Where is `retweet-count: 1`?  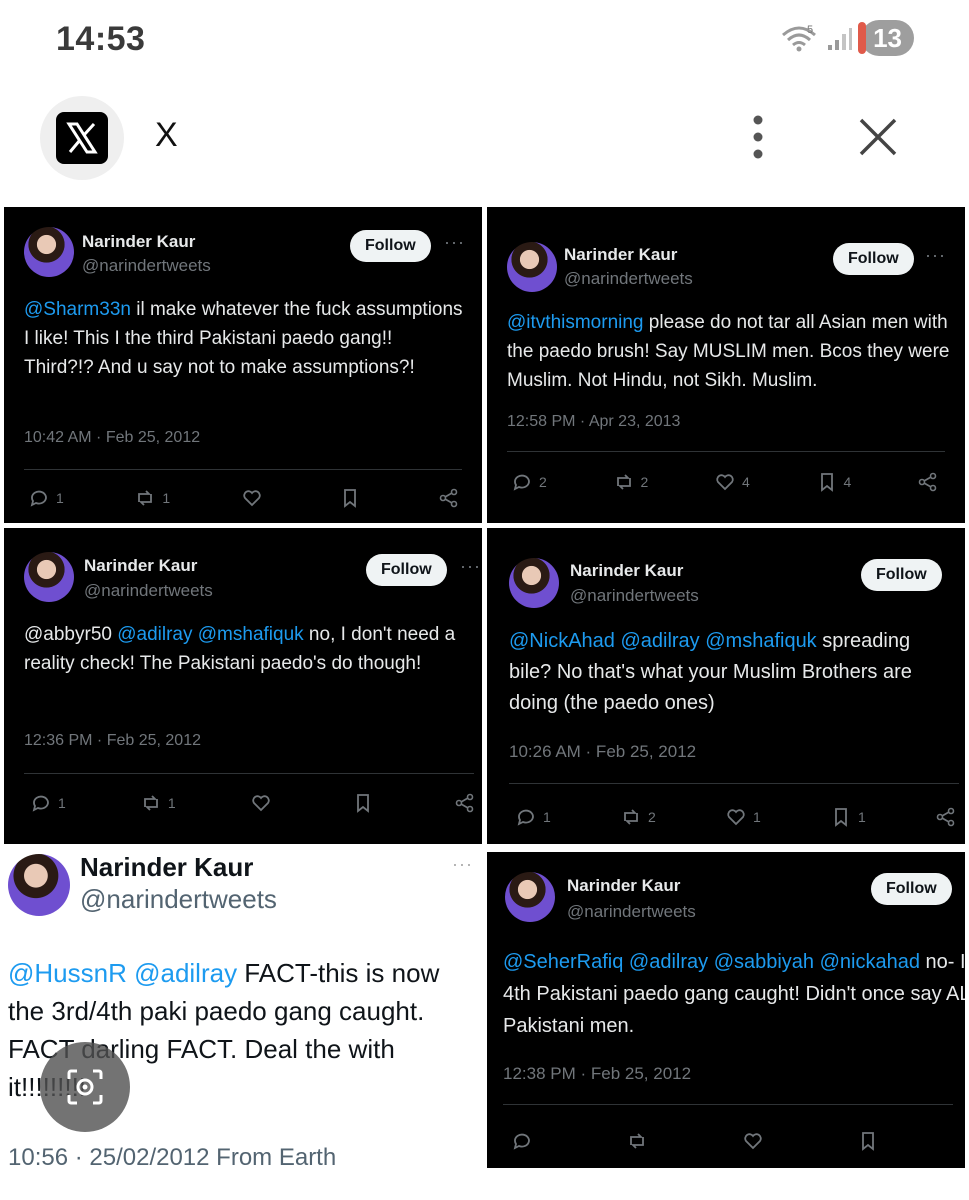
retweet-count: 1 is located at coordinates (171, 803).